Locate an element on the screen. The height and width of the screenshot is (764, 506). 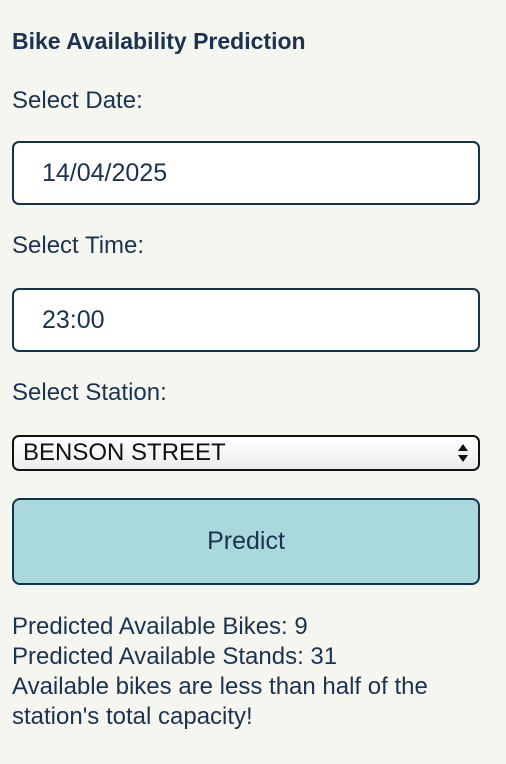
predicted-bikes-text: Predicted Available Bikes: 9 is located at coordinates (160, 626).